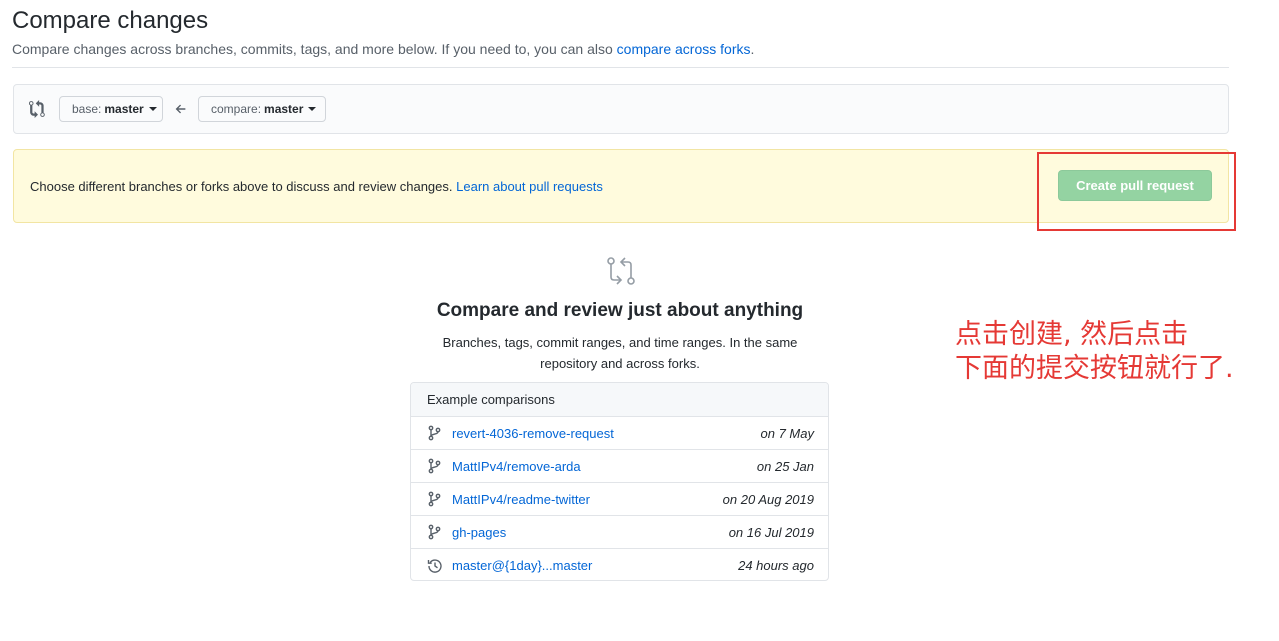 The width and height of the screenshot is (1279, 641). What do you see at coordinates (434, 565) in the screenshot?
I see `history-icon` at bounding box center [434, 565].